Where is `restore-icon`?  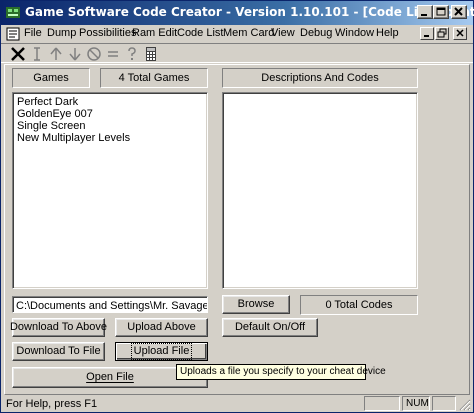
restore-icon is located at coordinates (442, 33).